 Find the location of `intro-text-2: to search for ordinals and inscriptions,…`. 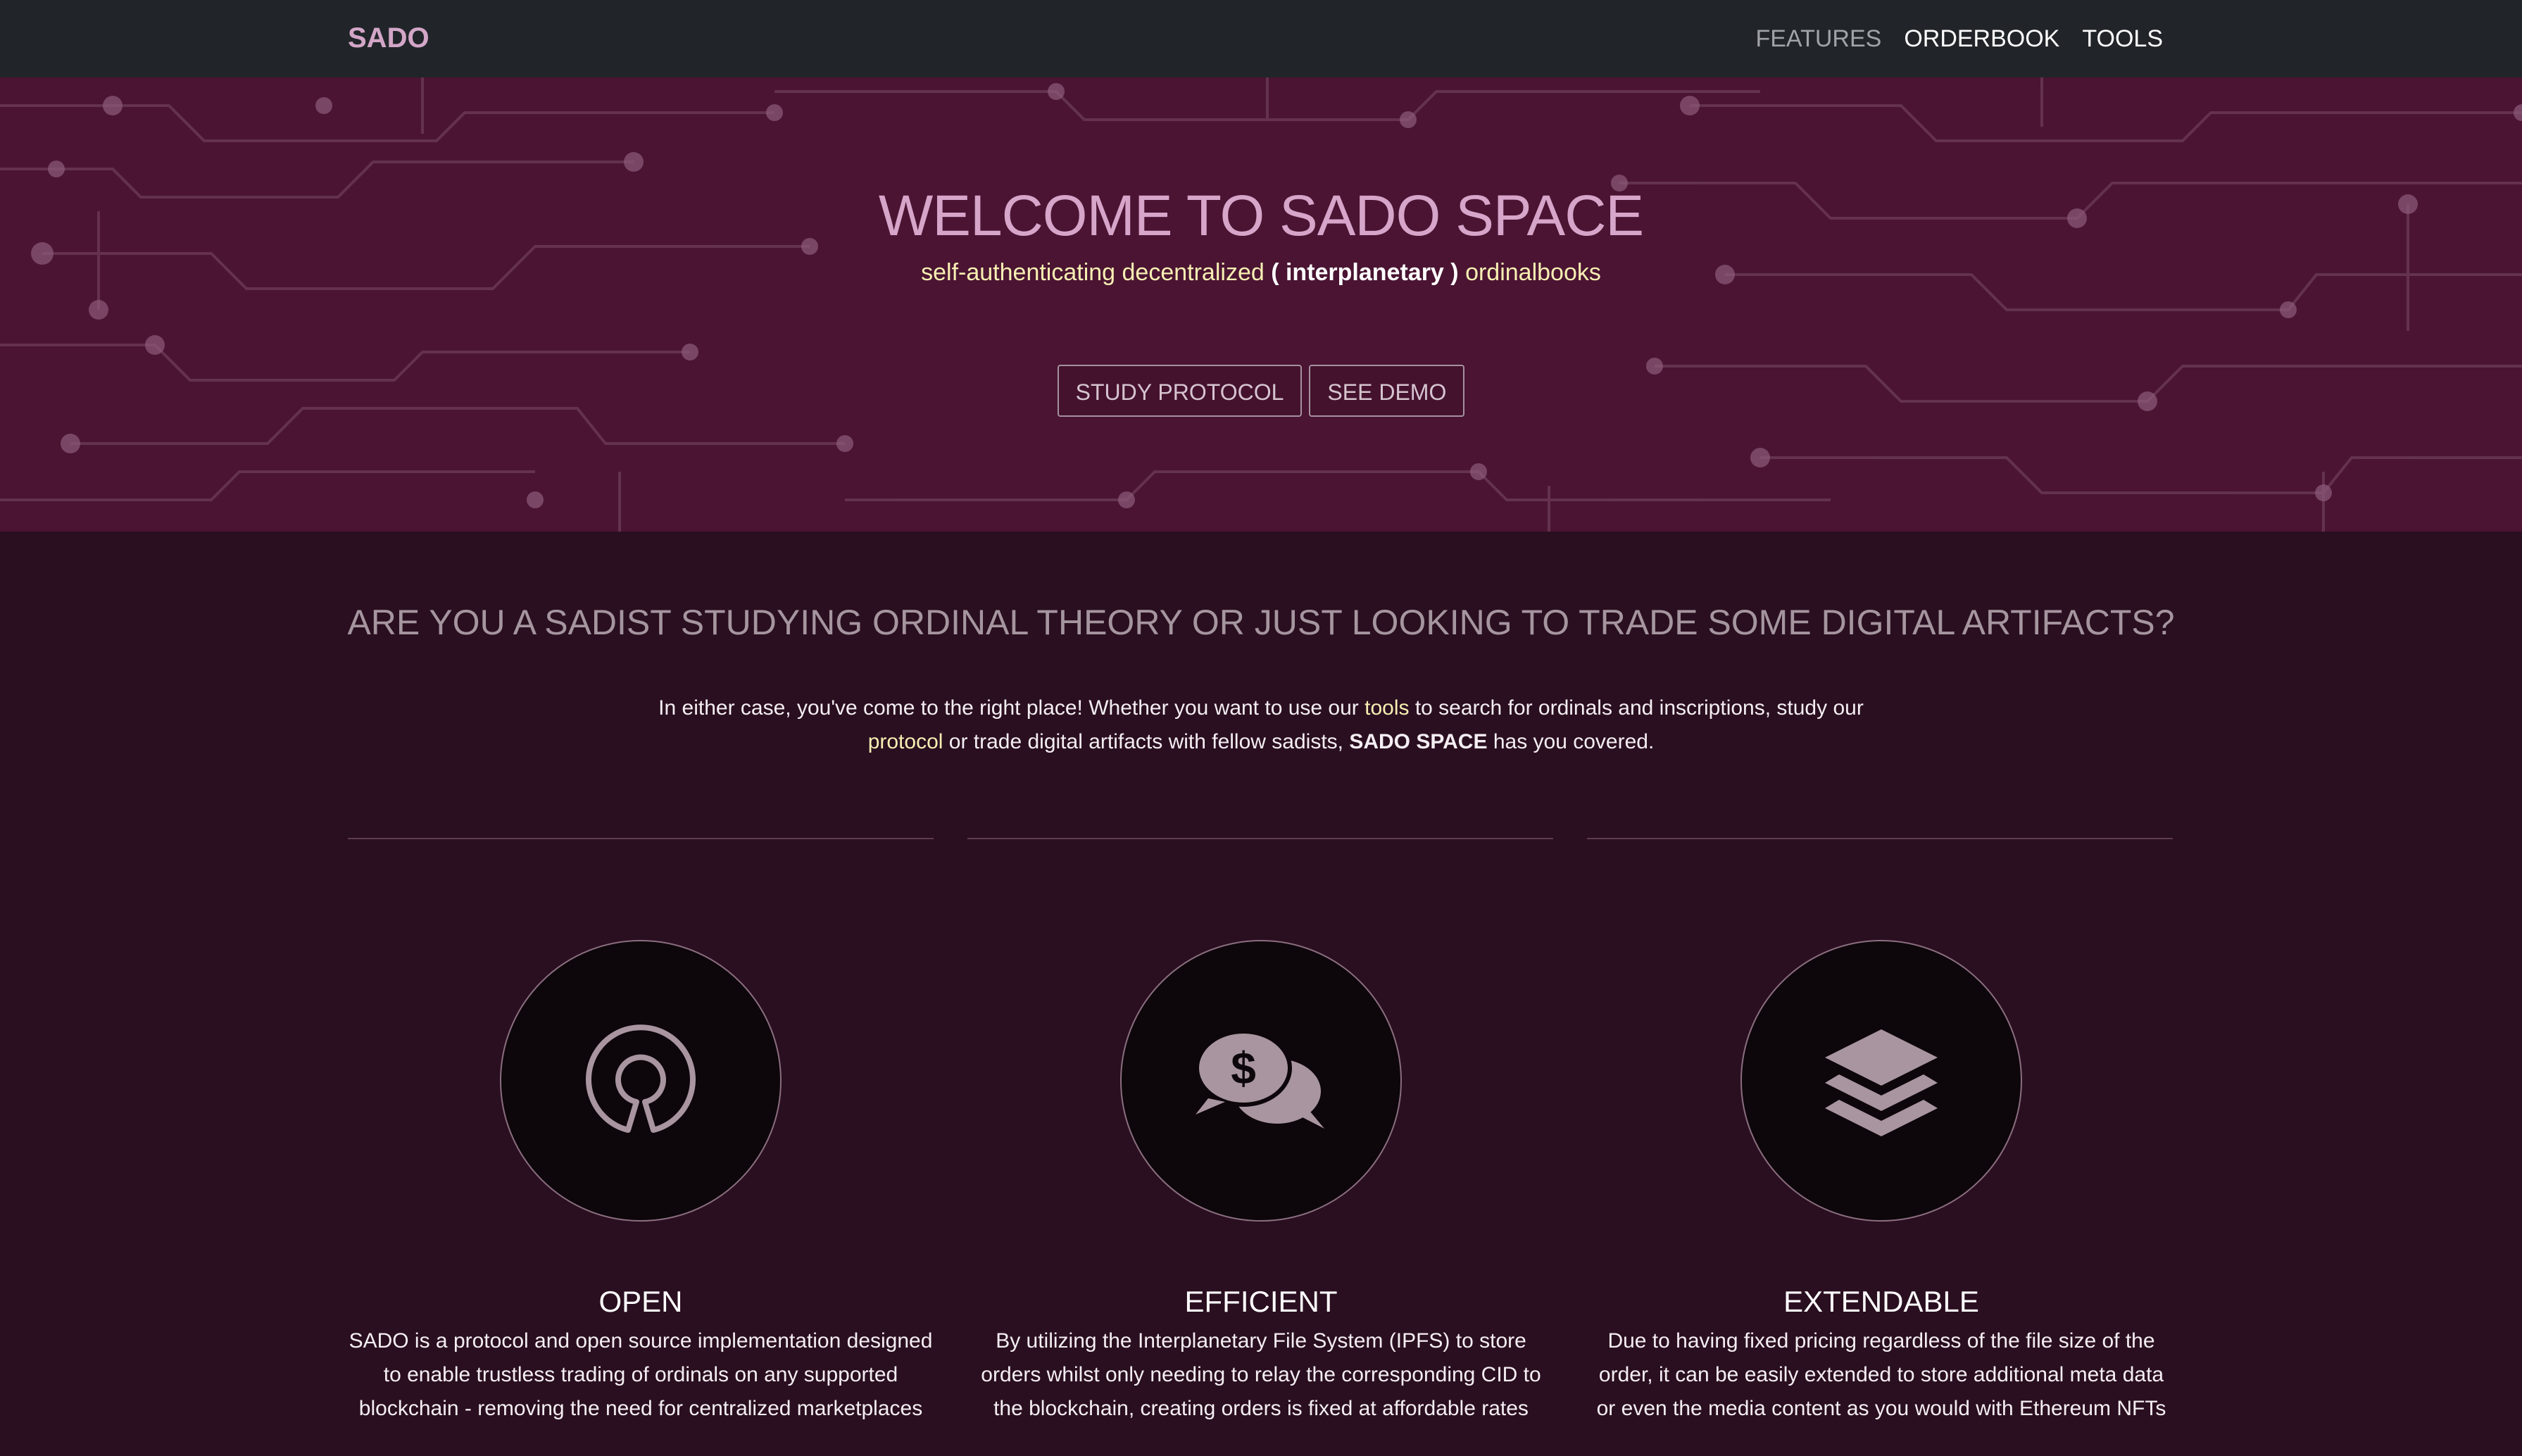

intro-text-2: to search for ordinals and inscriptions,… is located at coordinates (1636, 708).